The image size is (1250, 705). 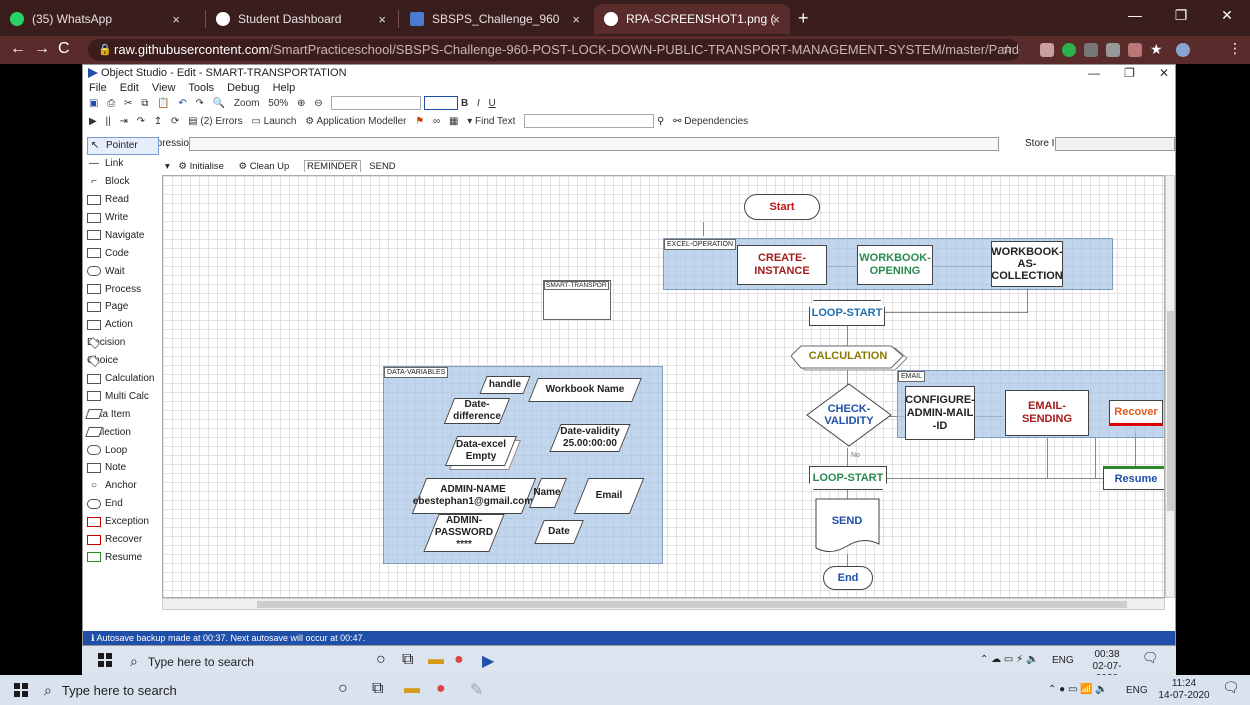 I want to click on paint-icon: ✎, so click(x=476, y=690).